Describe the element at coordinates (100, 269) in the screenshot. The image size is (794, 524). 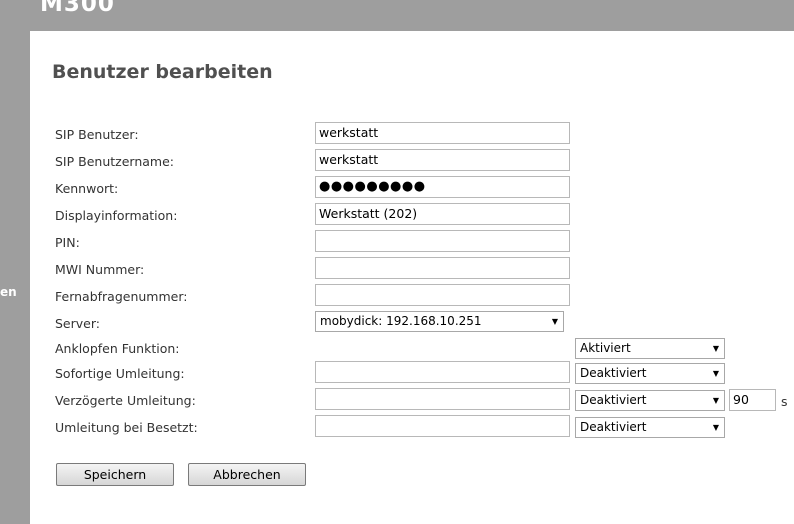
I see `mwi-number-label: MWI Nummer:` at that location.